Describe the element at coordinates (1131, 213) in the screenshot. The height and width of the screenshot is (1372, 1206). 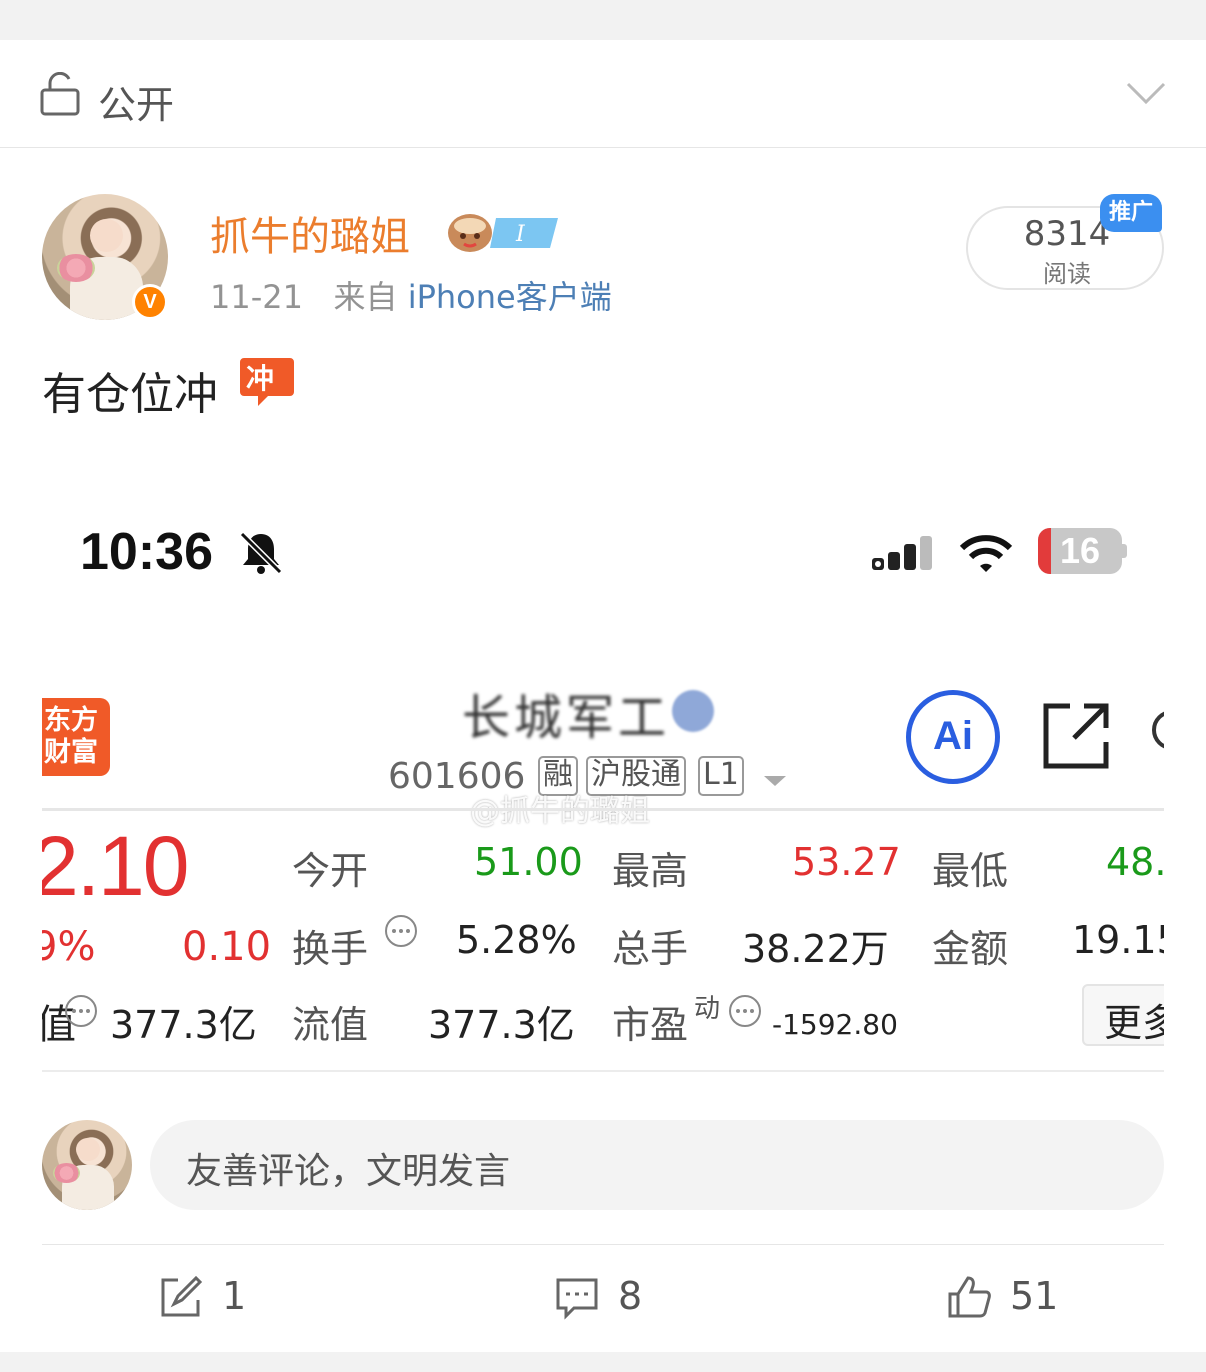
I see `promote-badge: 推广` at that location.